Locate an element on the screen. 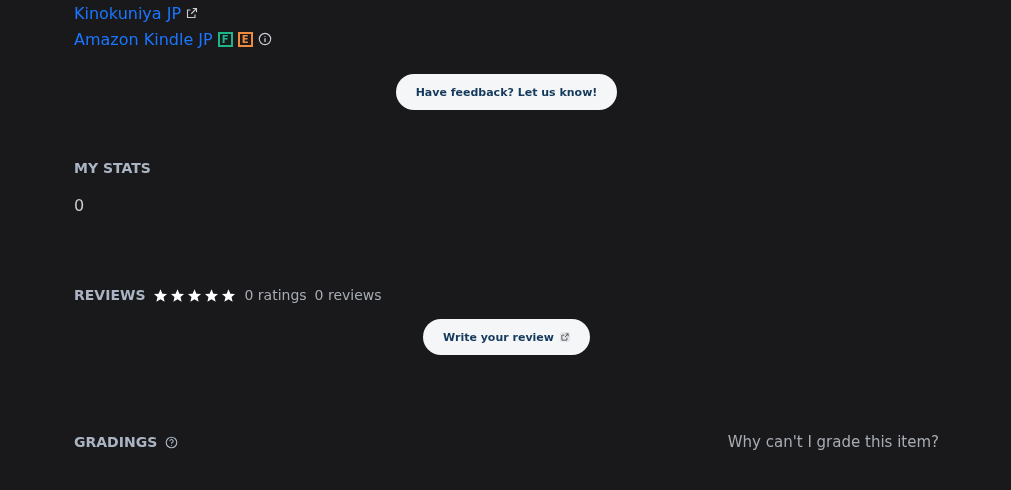  format-badge: E is located at coordinates (245, 39).